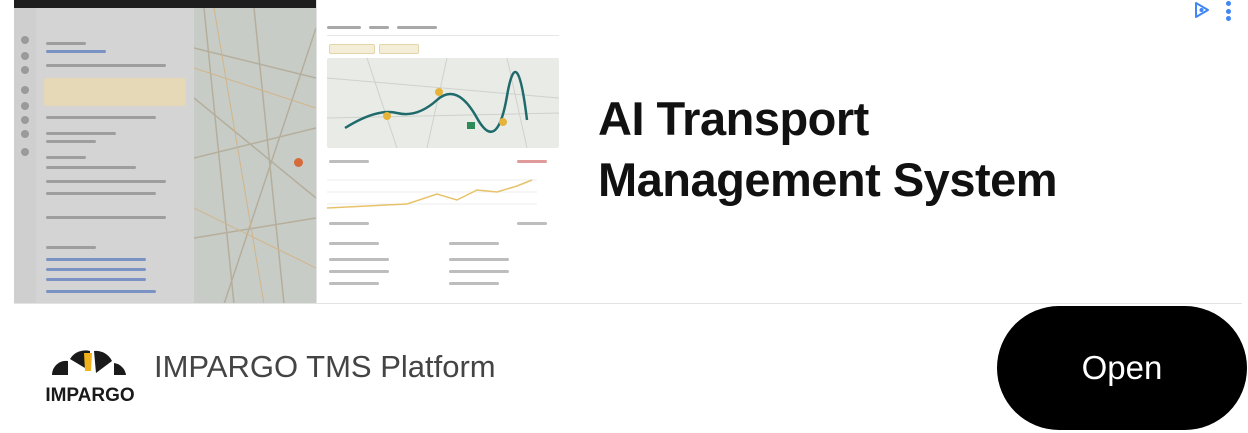  Describe the element at coordinates (325, 367) in the screenshot. I see `advertiser-name: IMPARGO TMS Platform` at that location.